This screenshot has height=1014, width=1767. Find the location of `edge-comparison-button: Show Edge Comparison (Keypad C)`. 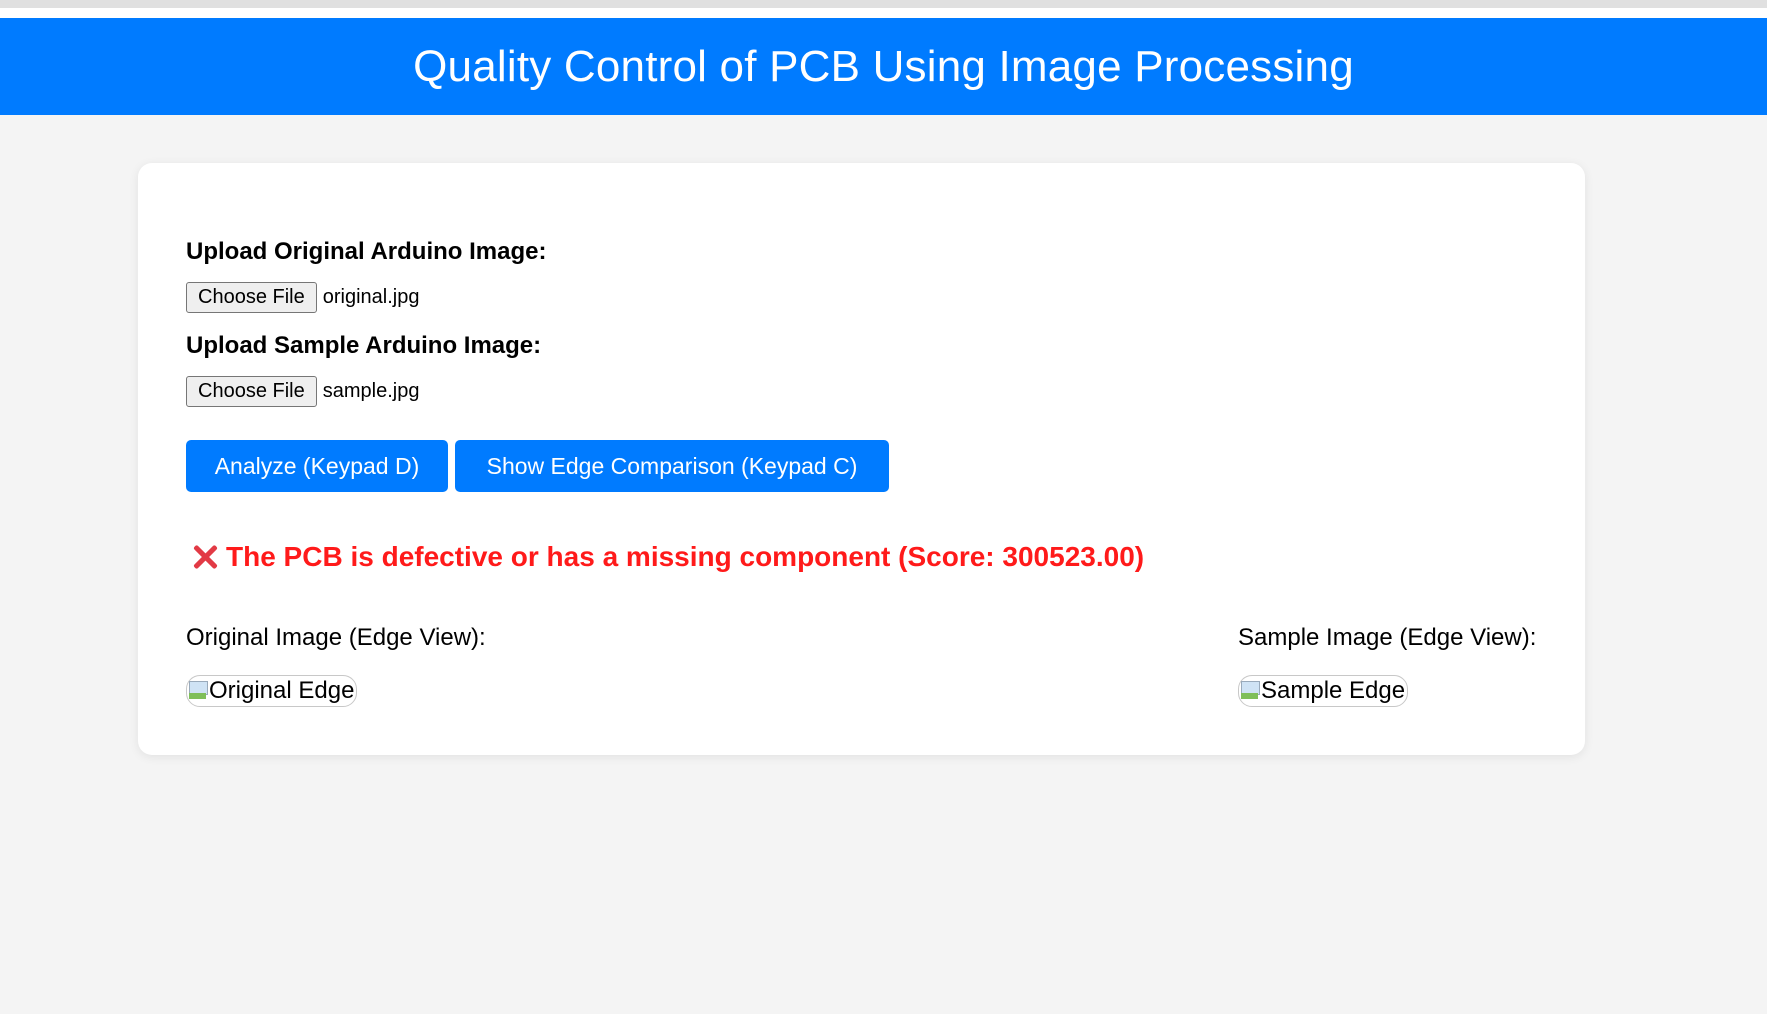

edge-comparison-button: Show Edge Comparison (Keypad C) is located at coordinates (672, 466).